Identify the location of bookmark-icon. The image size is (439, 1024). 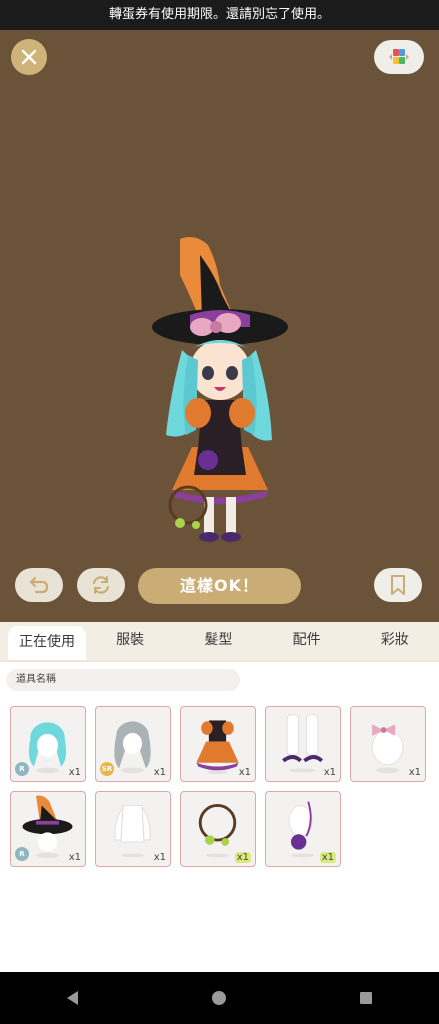
(398, 585).